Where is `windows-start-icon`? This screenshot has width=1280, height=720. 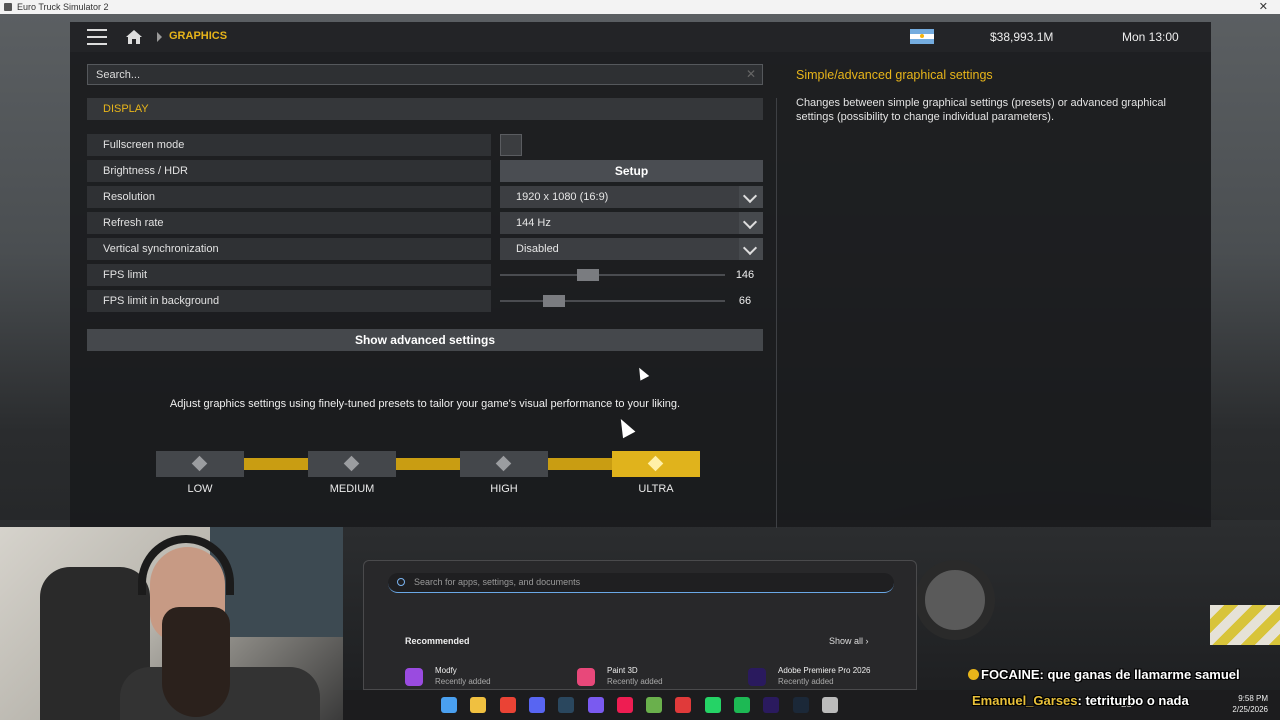
windows-start-icon is located at coordinates (449, 705).